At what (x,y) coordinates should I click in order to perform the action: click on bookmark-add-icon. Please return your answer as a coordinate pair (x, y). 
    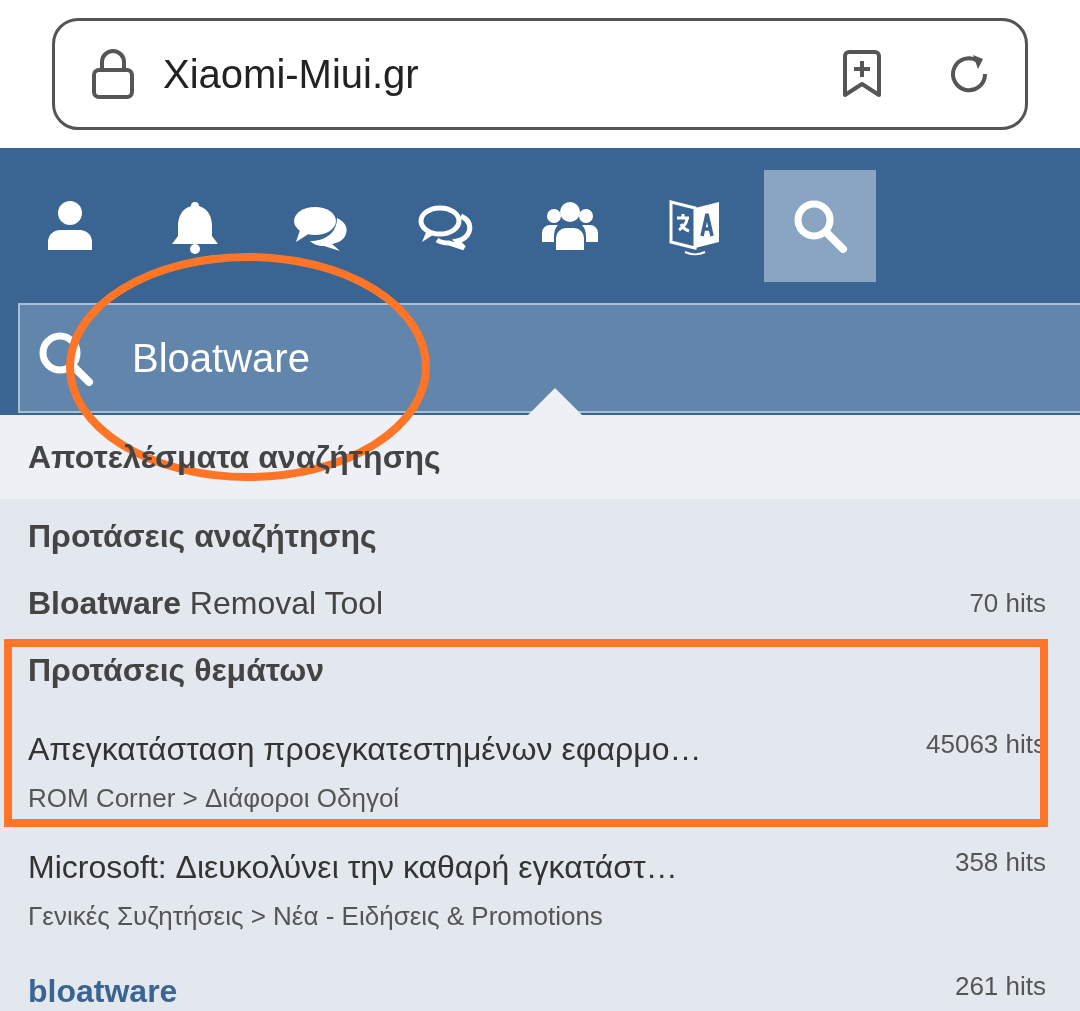
    Looking at the image, I should click on (862, 74).